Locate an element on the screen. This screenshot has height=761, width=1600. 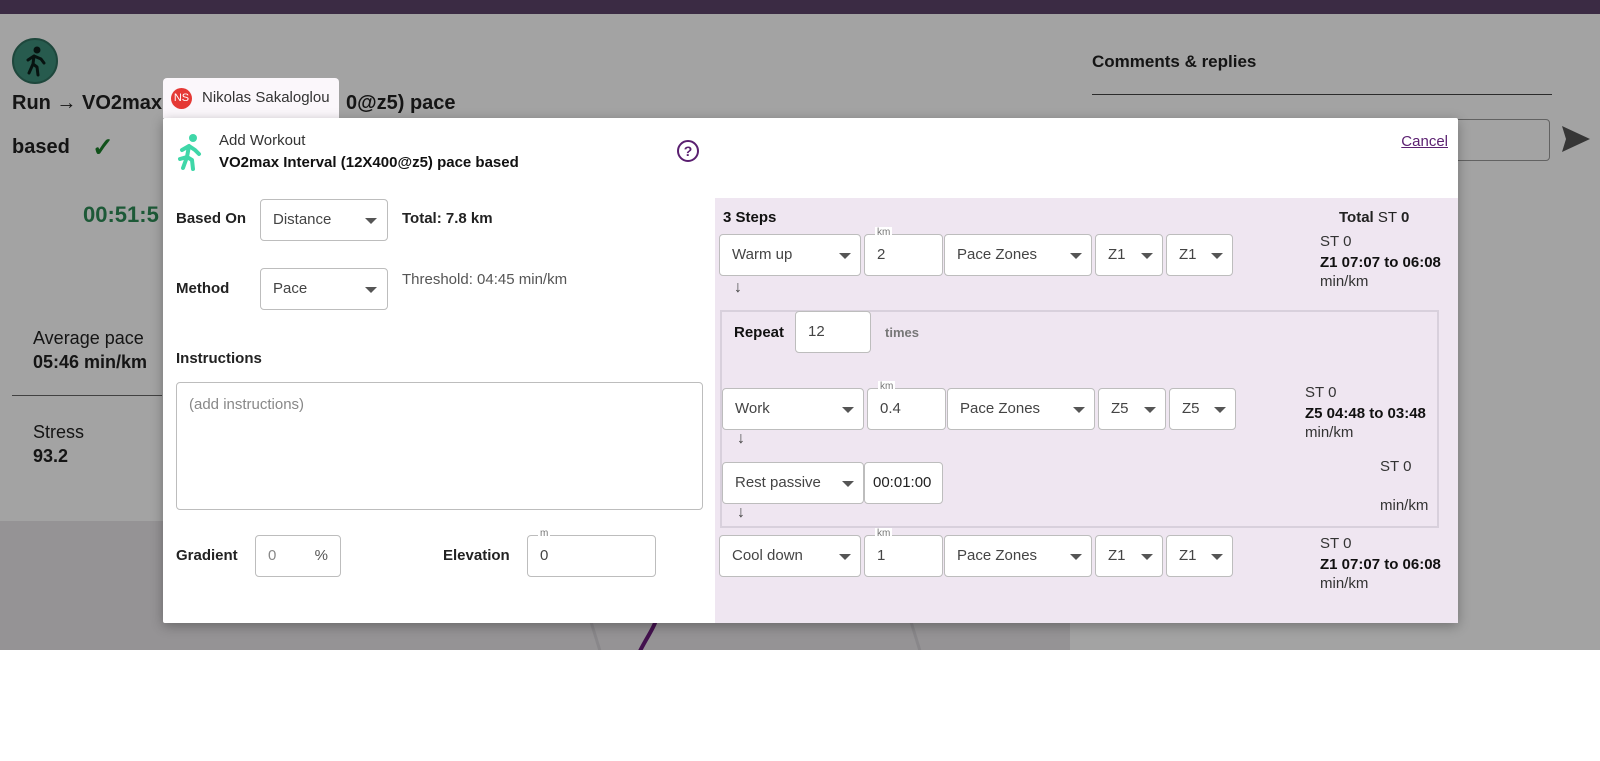
user-avatar: NS is located at coordinates (181, 98).